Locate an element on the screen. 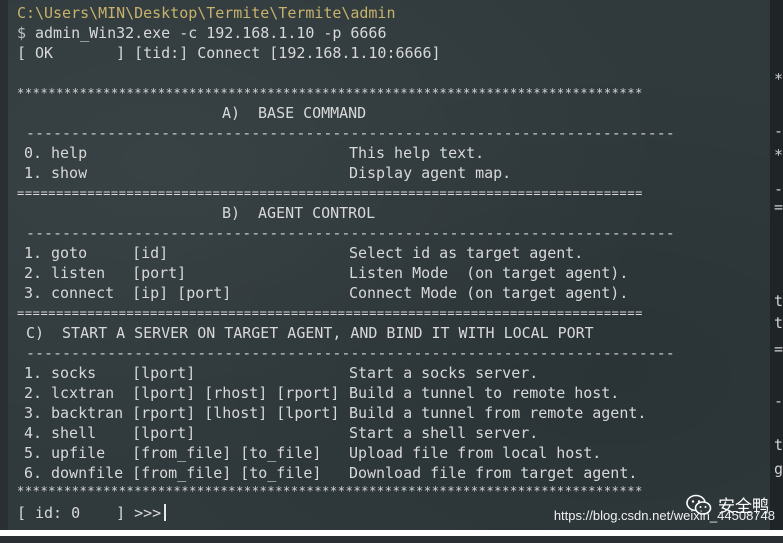 This screenshot has width=783, height=543. list-item: 4. shell [lport] Start a shell server. is located at coordinates (387, 433).